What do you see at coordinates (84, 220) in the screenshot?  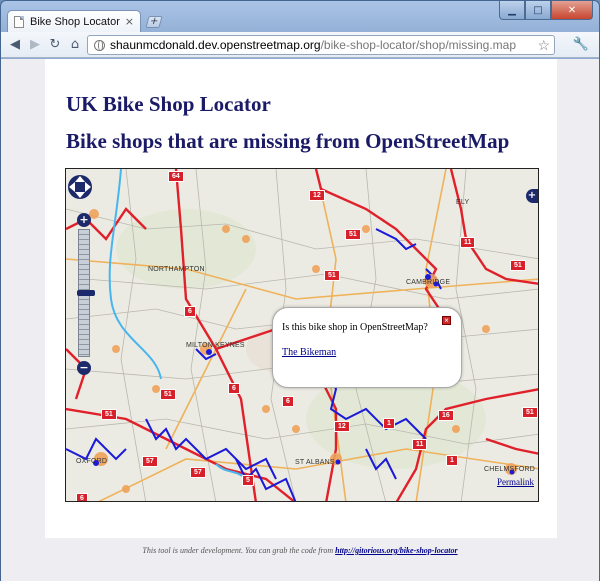 I see `zoom-in-button: +` at bounding box center [84, 220].